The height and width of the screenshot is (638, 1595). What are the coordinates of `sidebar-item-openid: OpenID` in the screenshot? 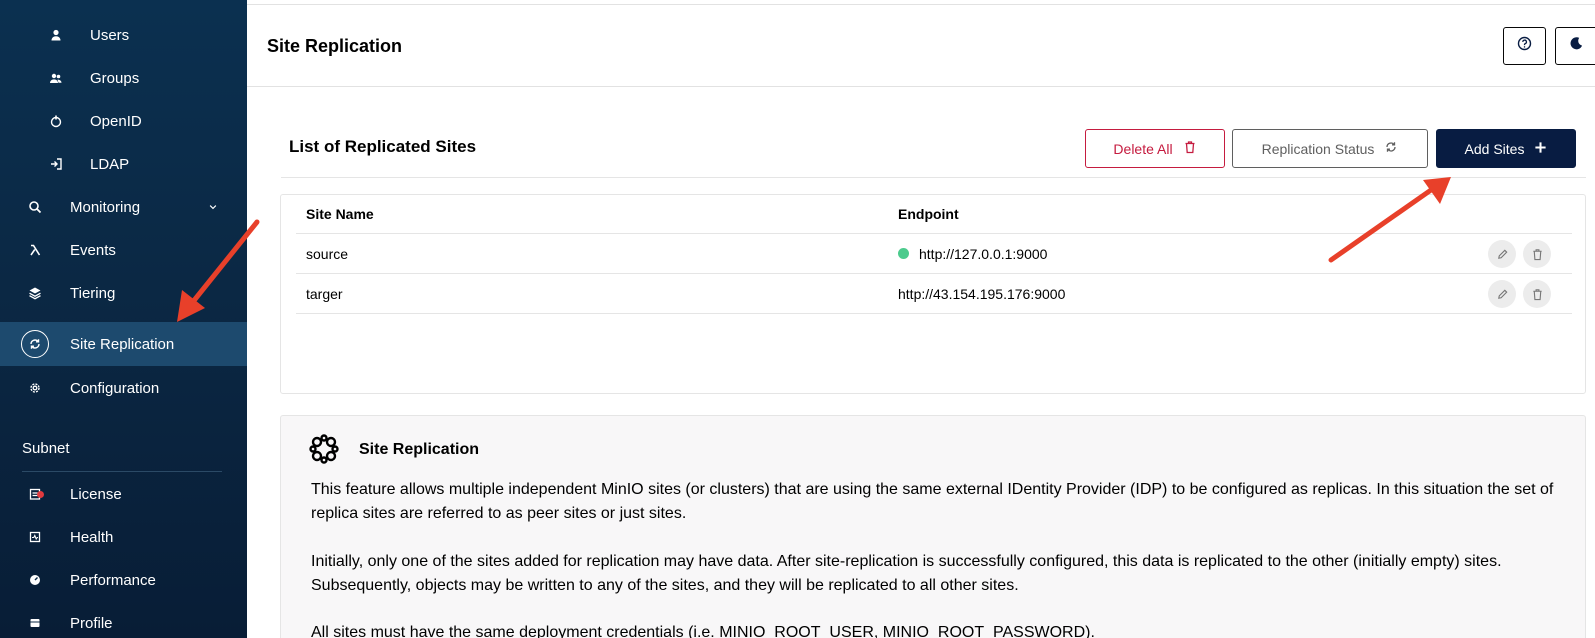 It's located at (123, 121).